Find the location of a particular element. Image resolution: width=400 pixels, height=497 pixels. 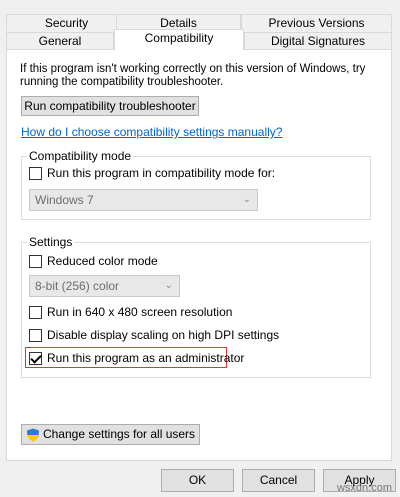

windows-version-value: Windows 7 is located at coordinates (64, 200).